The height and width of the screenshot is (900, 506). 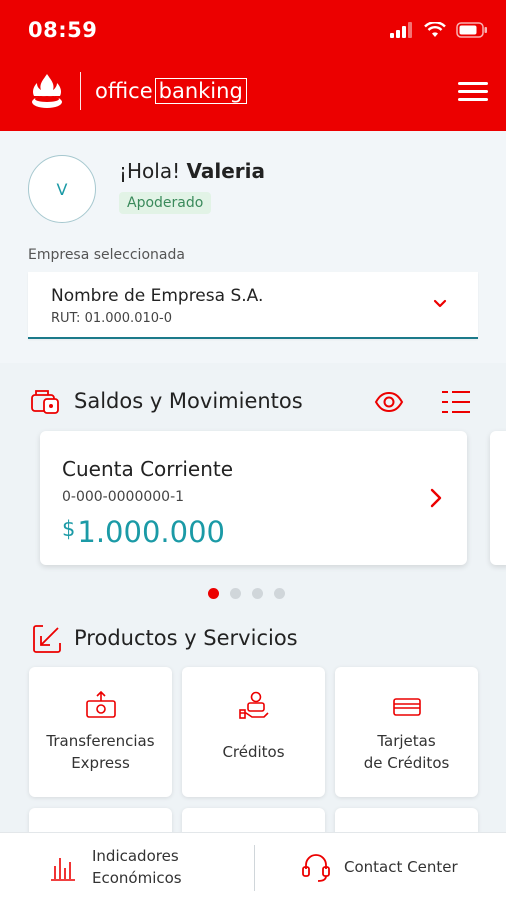 I want to click on brand-logo: office banking, so click(x=137, y=91).